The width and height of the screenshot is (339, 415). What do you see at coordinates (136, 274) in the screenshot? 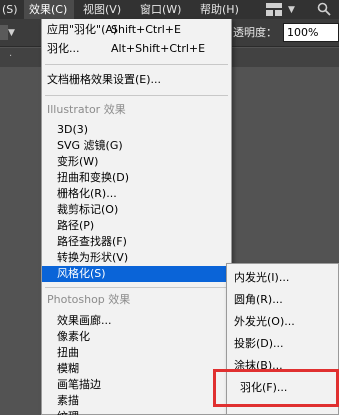
I see `menu-item-stylize: 风格化(S)` at bounding box center [136, 274].